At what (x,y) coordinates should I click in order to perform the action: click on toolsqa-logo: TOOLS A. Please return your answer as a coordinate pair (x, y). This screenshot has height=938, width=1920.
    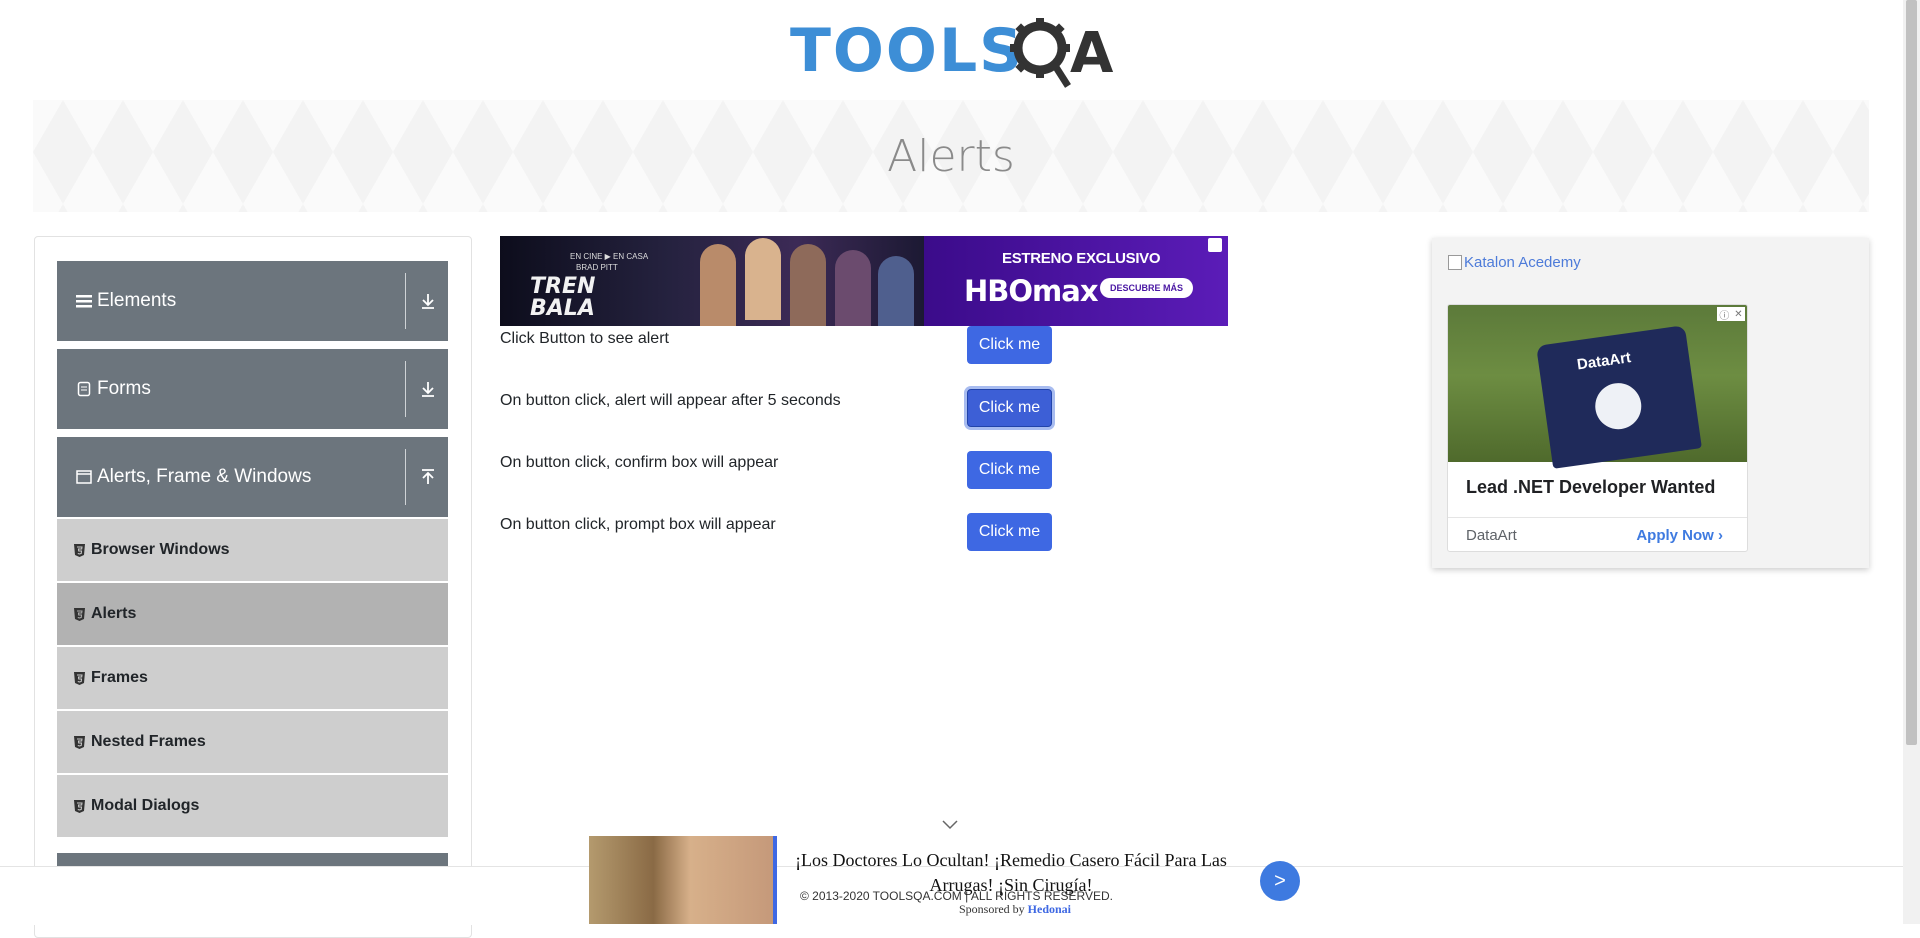
    Looking at the image, I should click on (955, 54).